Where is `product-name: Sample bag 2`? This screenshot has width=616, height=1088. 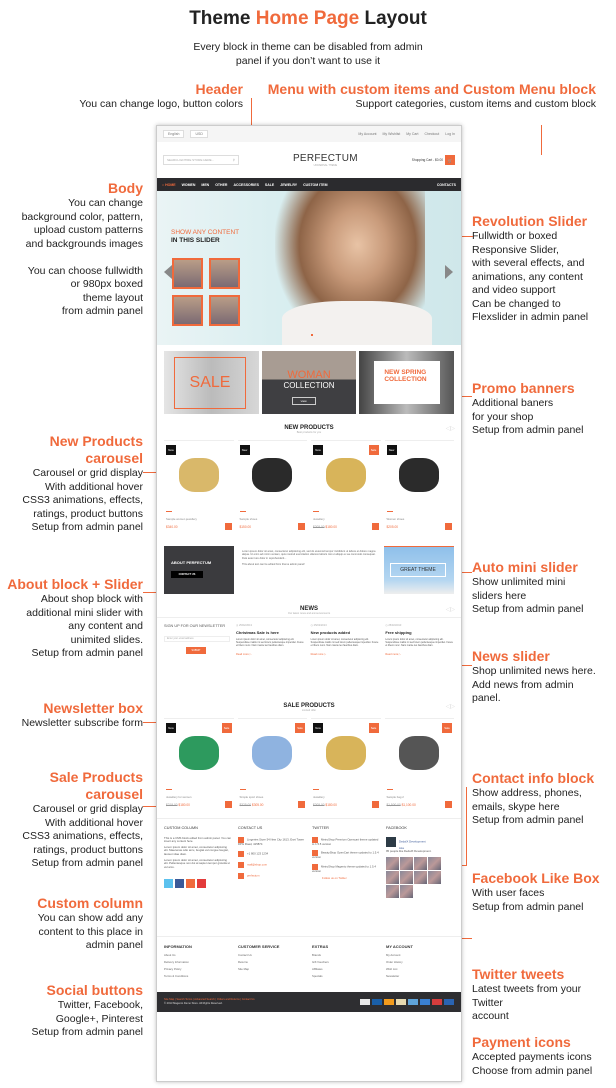
product-name: Sample bag 2 is located at coordinates (395, 797).